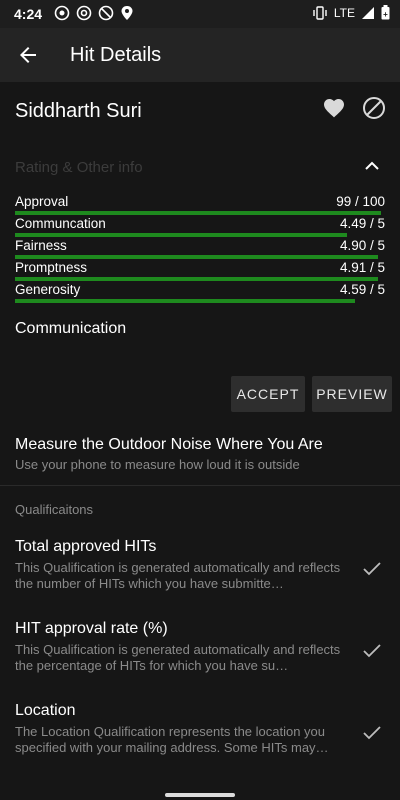 This screenshot has height=800, width=400. Describe the element at coordinates (54, 509) in the screenshot. I see `qualifications-header: Qualificaitons` at that location.